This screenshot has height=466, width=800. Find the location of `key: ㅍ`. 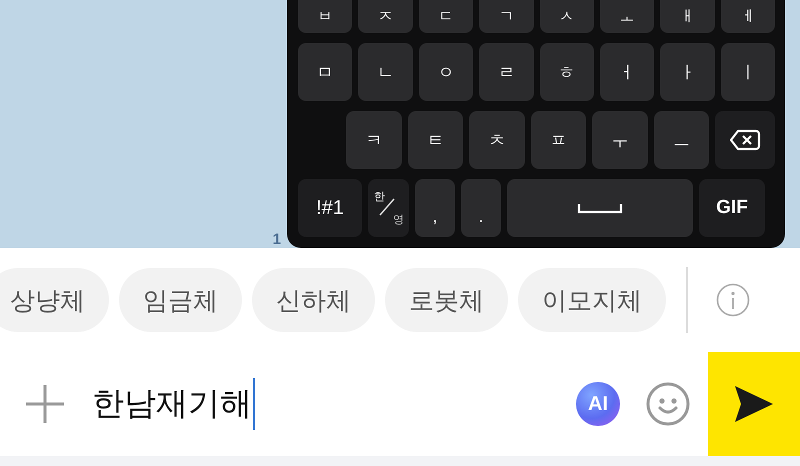

key: ㅍ is located at coordinates (558, 140).